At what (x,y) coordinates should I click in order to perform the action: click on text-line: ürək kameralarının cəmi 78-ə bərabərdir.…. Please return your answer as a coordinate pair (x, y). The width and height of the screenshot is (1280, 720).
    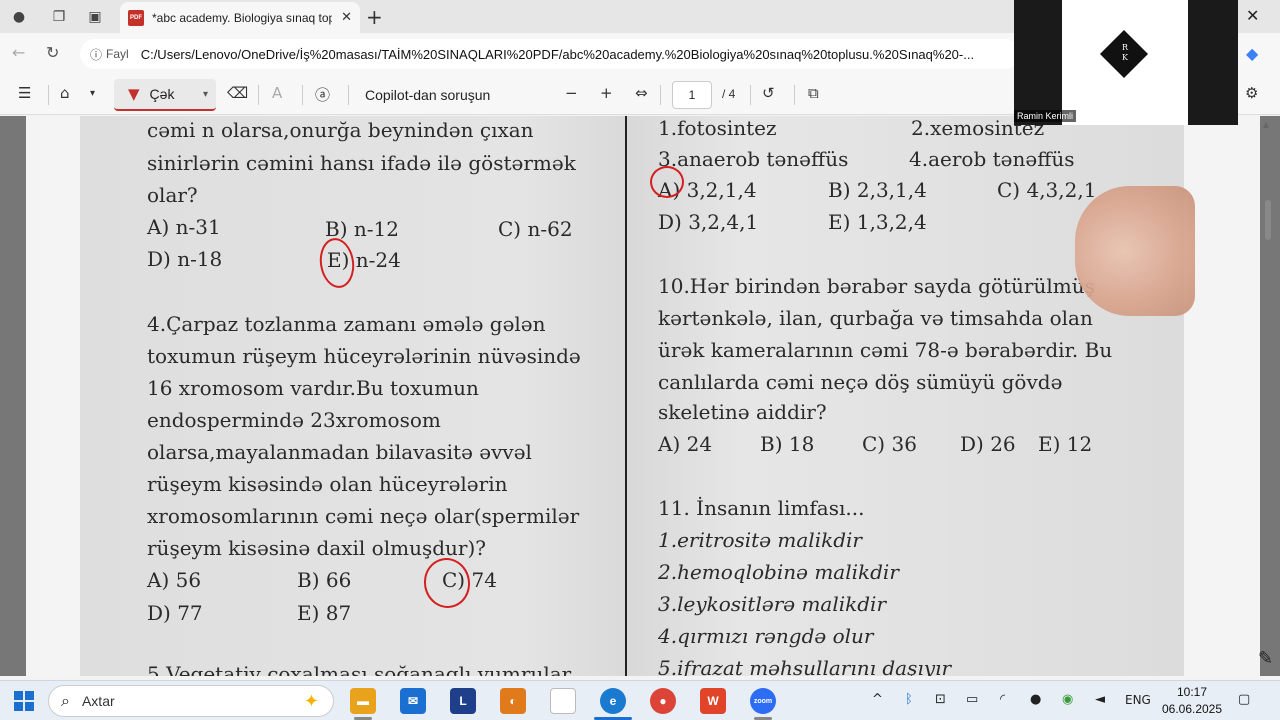
    Looking at the image, I should click on (885, 350).